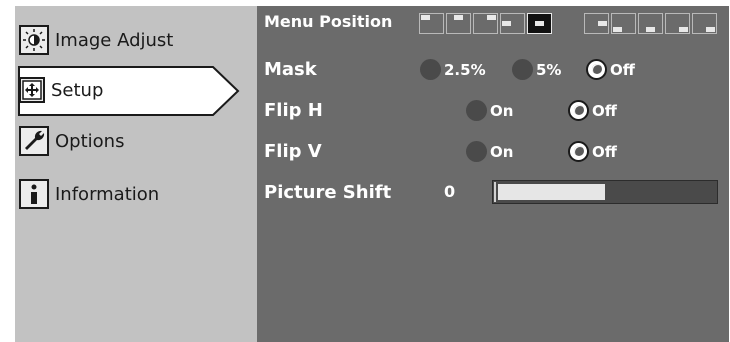 Image resolution: width=730 pixels, height=342 pixels. I want to click on menu-position-center-right, so click(596, 23).